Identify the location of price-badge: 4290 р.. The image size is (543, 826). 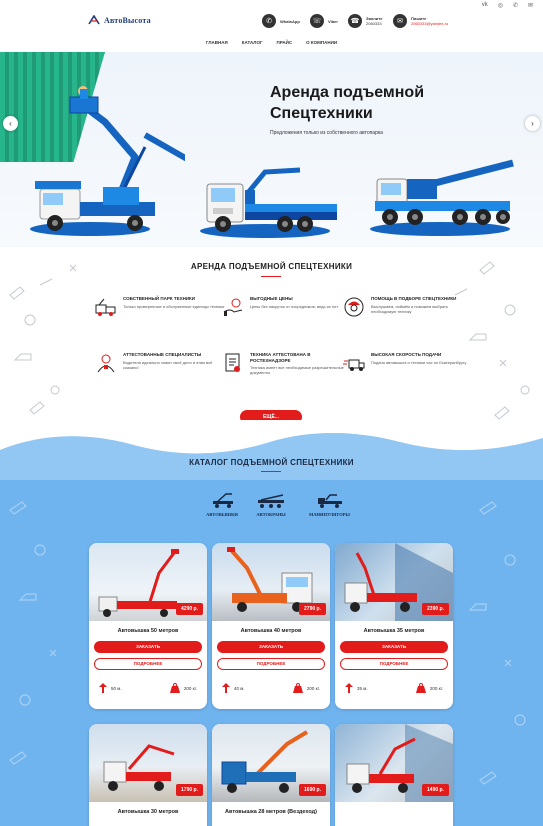
(189, 609).